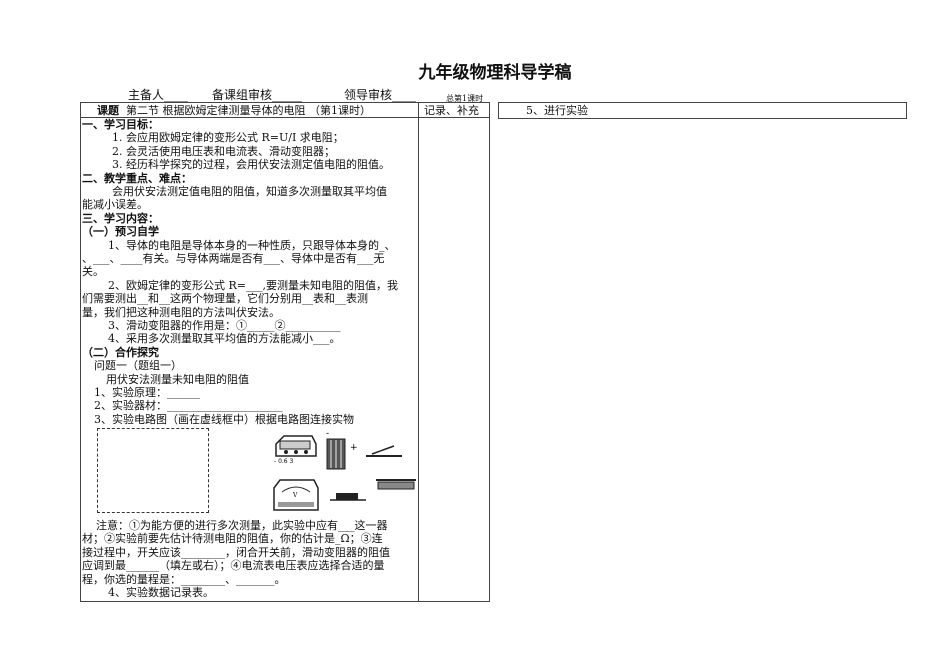  Describe the element at coordinates (225, 299) in the screenshot. I see `text-line: 们需要测出__和__这两个物理量，它们分别用__表和__表测` at that location.